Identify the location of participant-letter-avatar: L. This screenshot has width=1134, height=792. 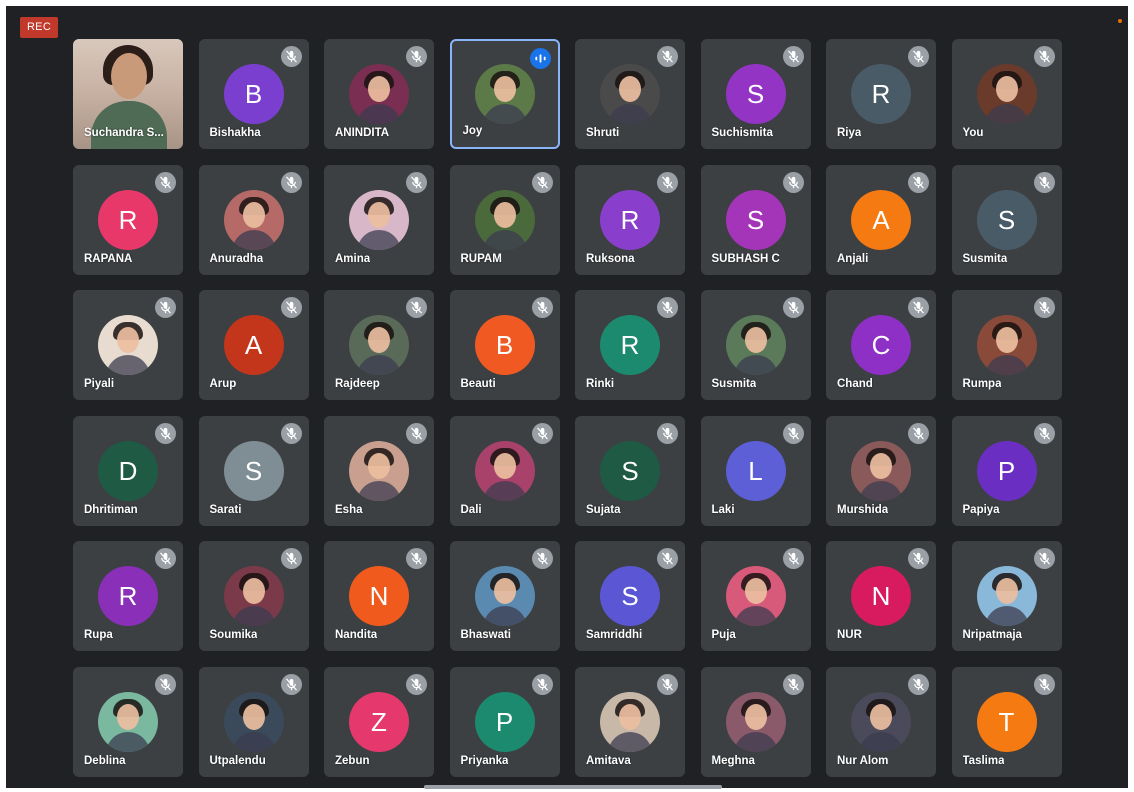
(755, 470).